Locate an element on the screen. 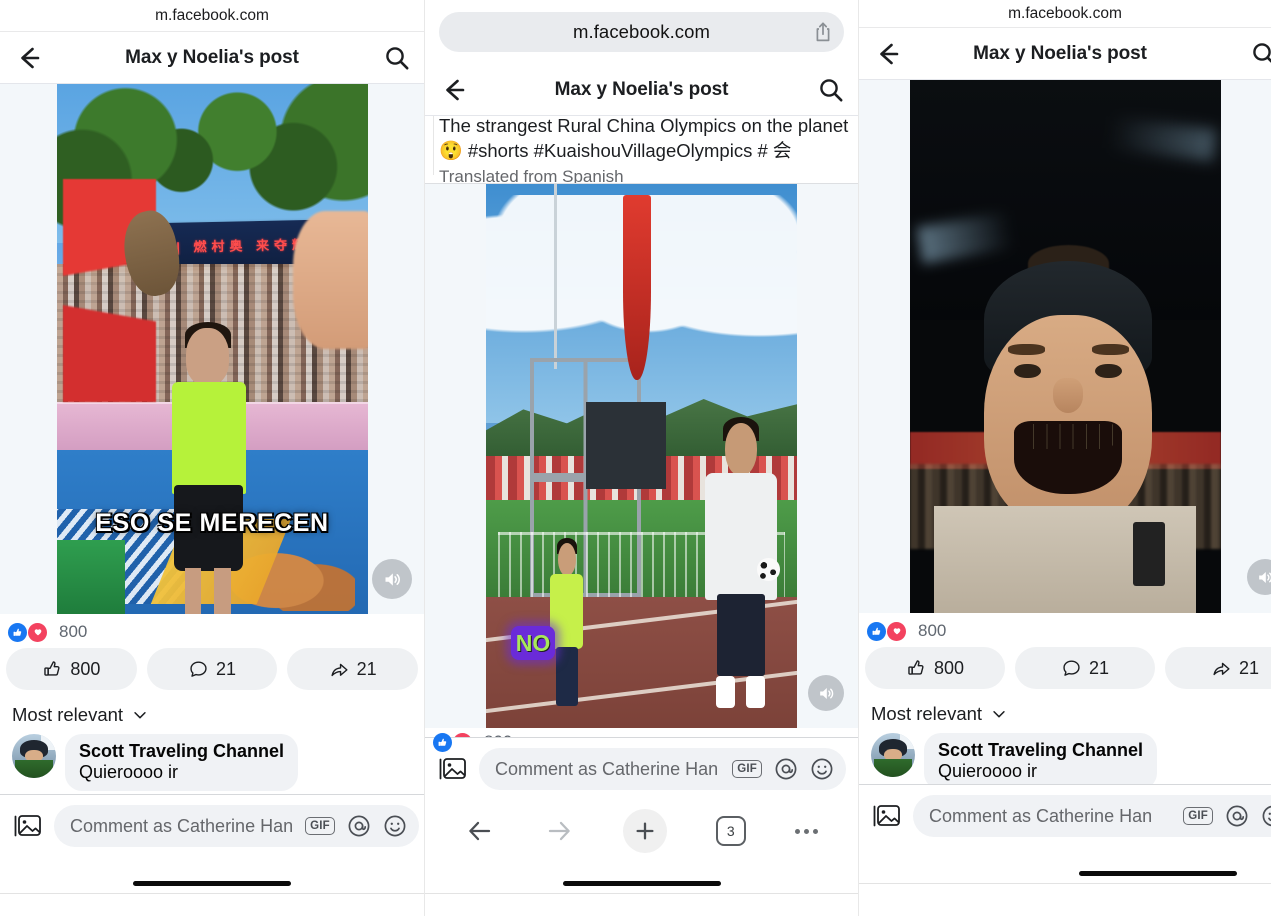  facebook-nav-left: Max y Noelia's post is located at coordinates (212, 58).